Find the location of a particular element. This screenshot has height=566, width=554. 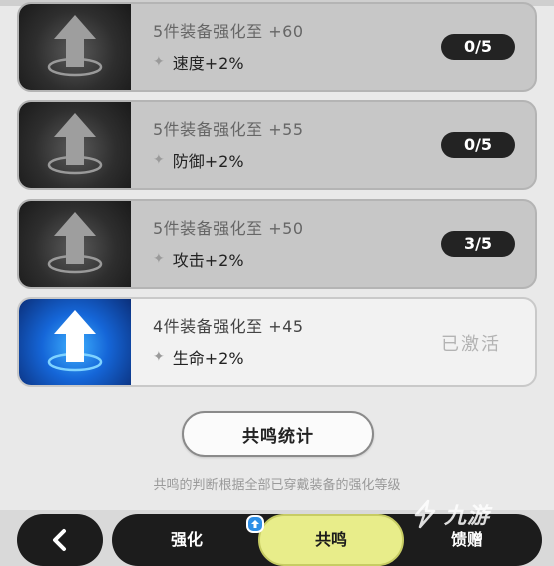

resonance-tier-card-active: 4件装备强化至 +45 ✦ 生命+2% 已激活 is located at coordinates (277, 342).